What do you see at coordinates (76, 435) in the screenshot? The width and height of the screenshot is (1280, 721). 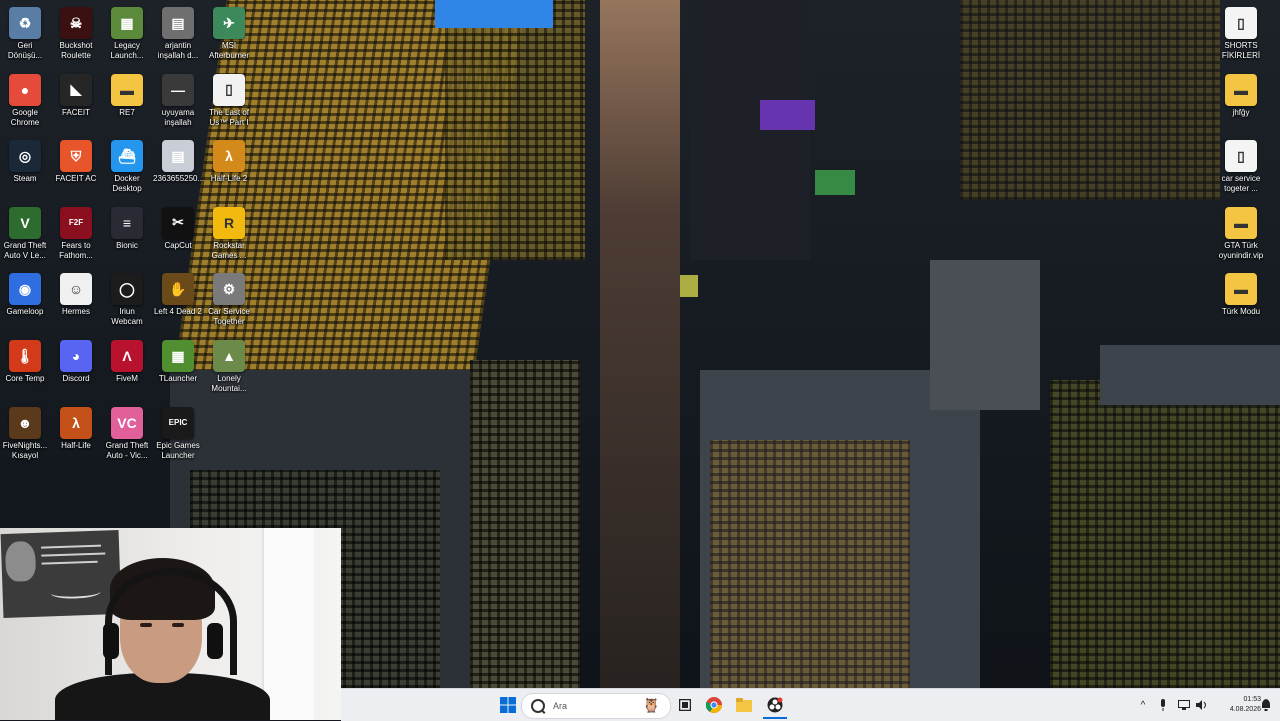 I see `desktop-icon: λ Half-Life` at bounding box center [76, 435].